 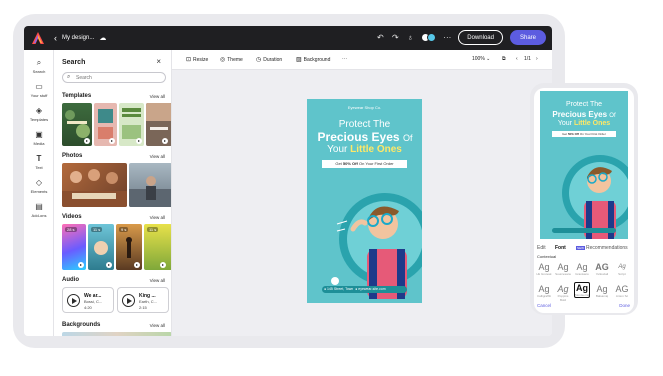 What do you see at coordinates (157, 280) in the screenshot?
I see `view-all-audio-link: View all` at bounding box center [157, 280].